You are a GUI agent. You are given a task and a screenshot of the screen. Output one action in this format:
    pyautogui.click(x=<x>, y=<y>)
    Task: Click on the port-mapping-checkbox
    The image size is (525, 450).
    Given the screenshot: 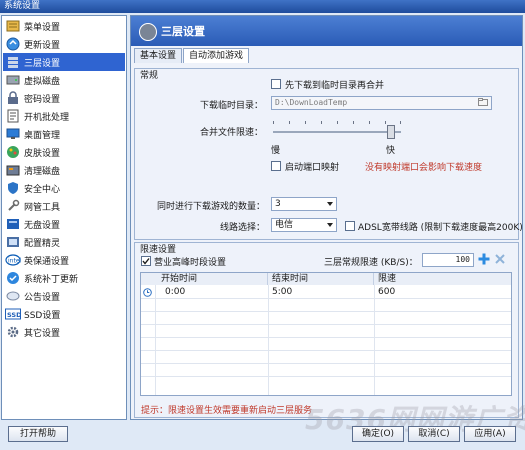 What is the action you would take?
    pyautogui.click(x=276, y=166)
    